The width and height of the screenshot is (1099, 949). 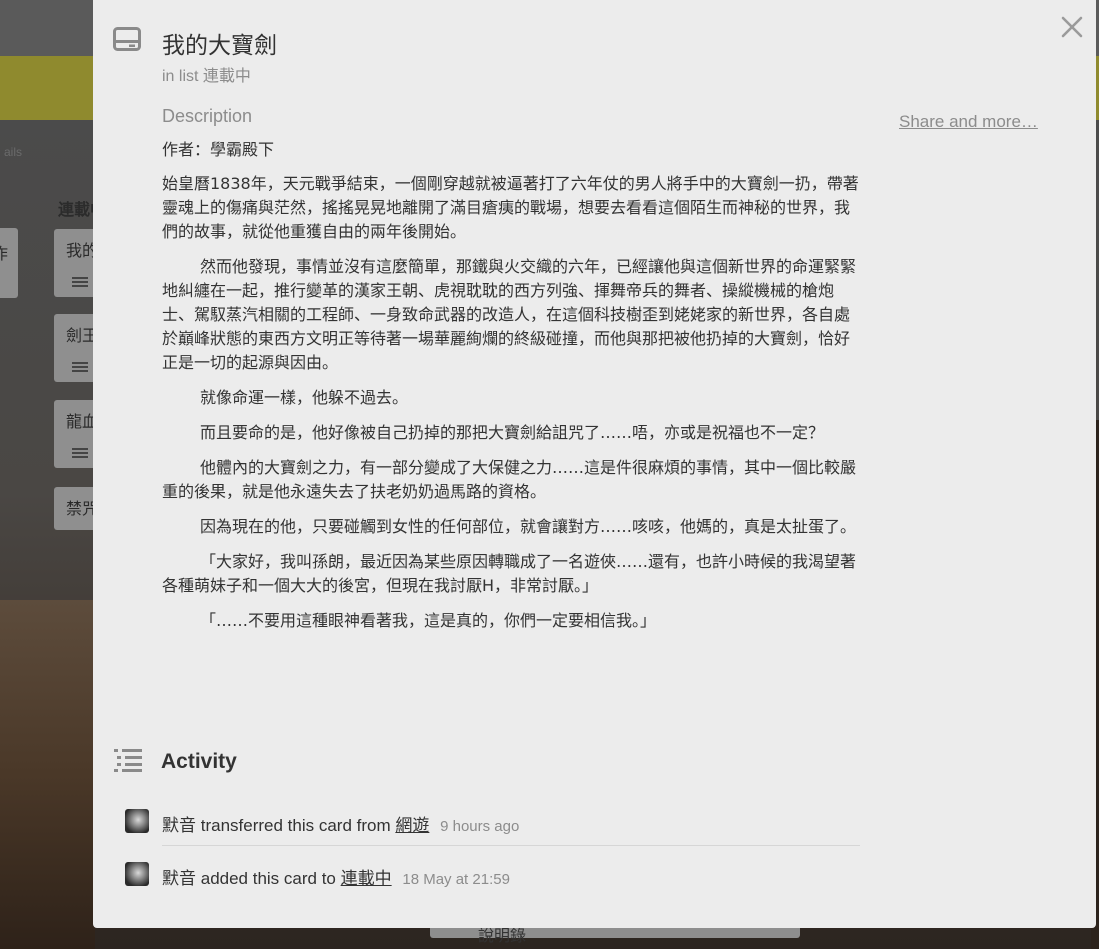 I want to click on activity-target-link: 連載中, so click(x=366, y=878).